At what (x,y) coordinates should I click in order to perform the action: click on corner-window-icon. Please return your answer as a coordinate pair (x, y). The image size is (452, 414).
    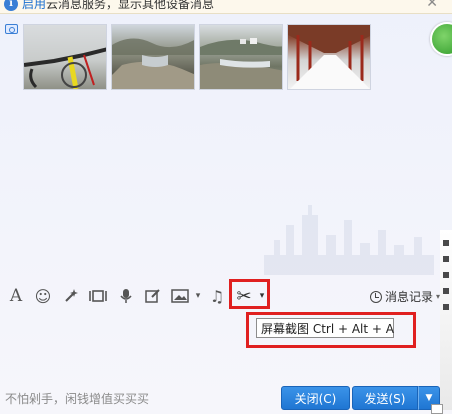
    Looking at the image, I should click on (437, 409).